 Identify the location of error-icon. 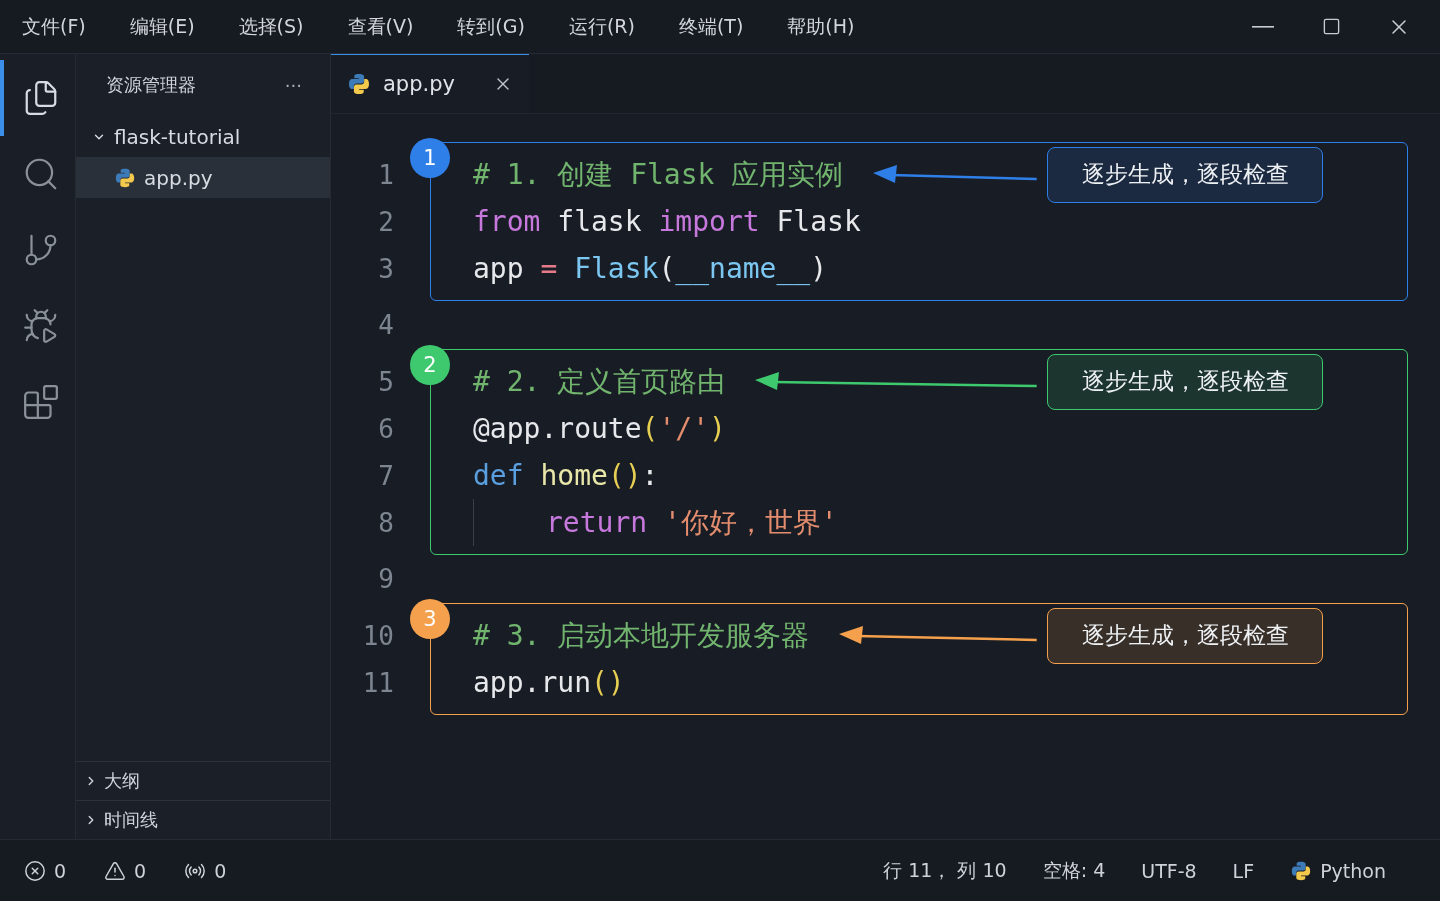
(35, 870).